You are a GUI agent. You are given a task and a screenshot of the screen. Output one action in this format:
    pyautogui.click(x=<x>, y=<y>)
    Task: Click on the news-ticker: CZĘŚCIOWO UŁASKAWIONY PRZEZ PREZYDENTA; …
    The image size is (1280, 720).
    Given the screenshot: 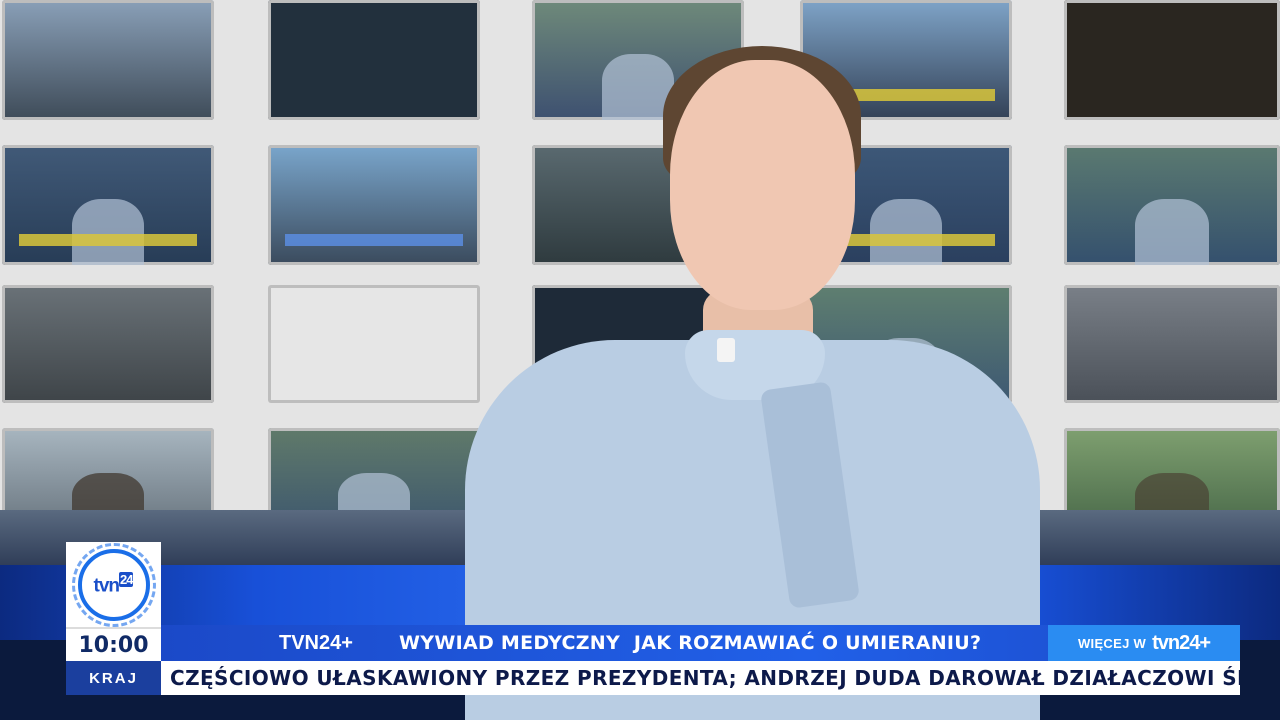 What is the action you would take?
    pyautogui.click(x=700, y=678)
    